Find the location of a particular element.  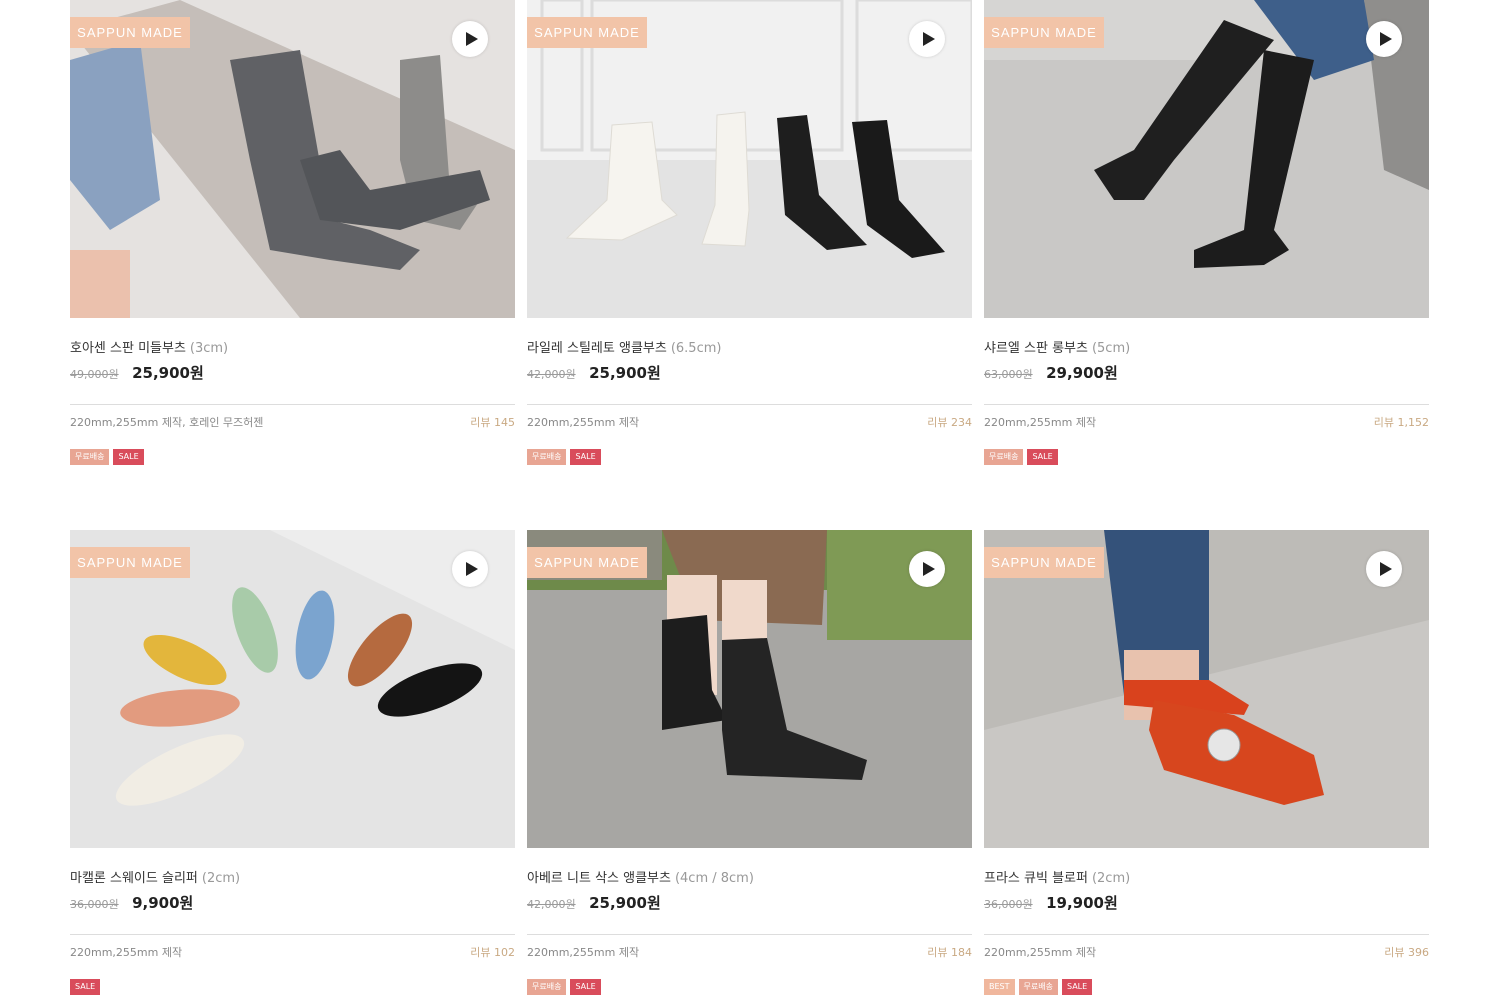

product-name: 아베르 니트 삭스 앵클부츠 (4cm / 8cm) is located at coordinates (749, 877).